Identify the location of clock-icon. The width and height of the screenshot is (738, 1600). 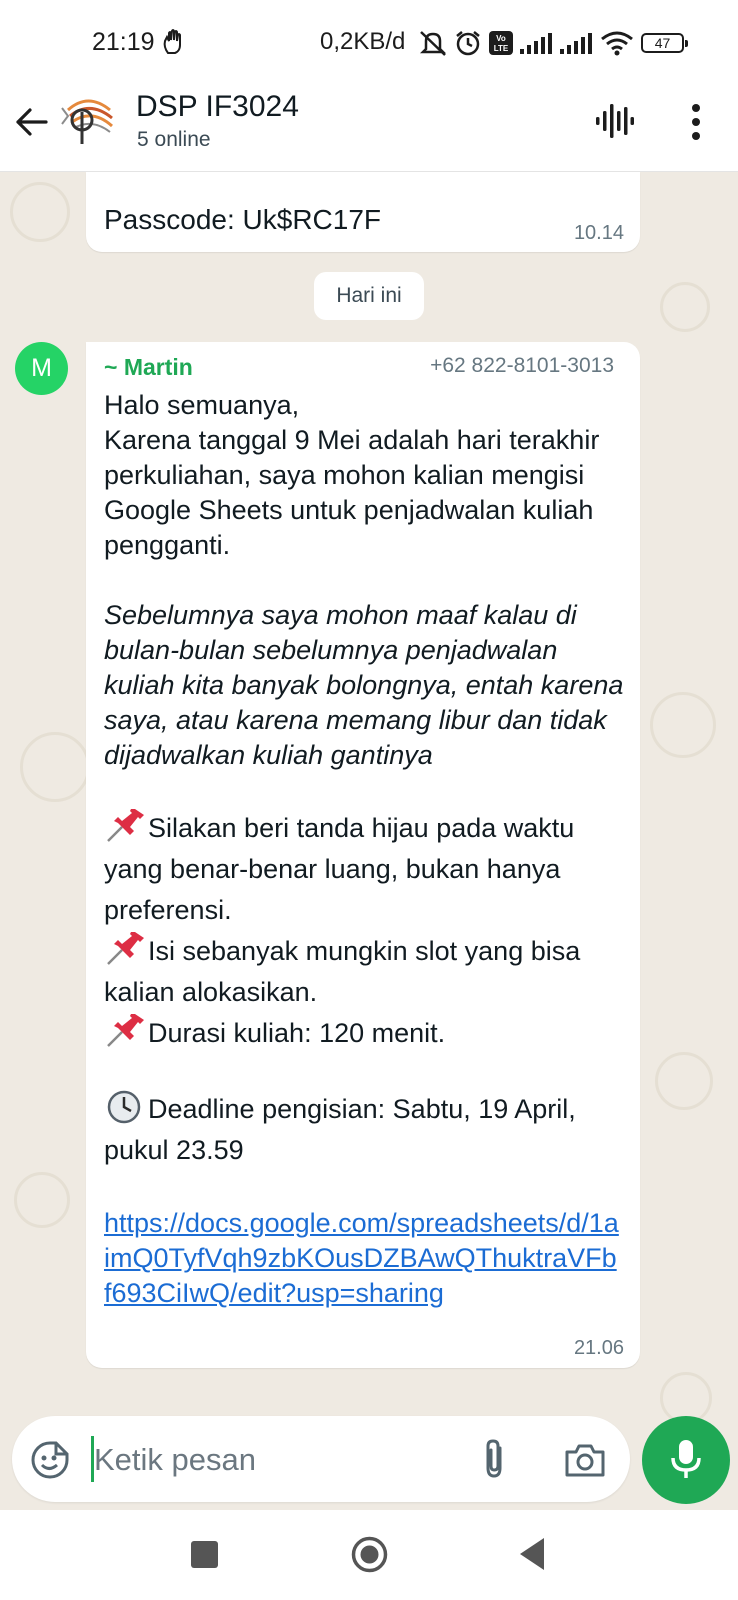
(124, 1107).